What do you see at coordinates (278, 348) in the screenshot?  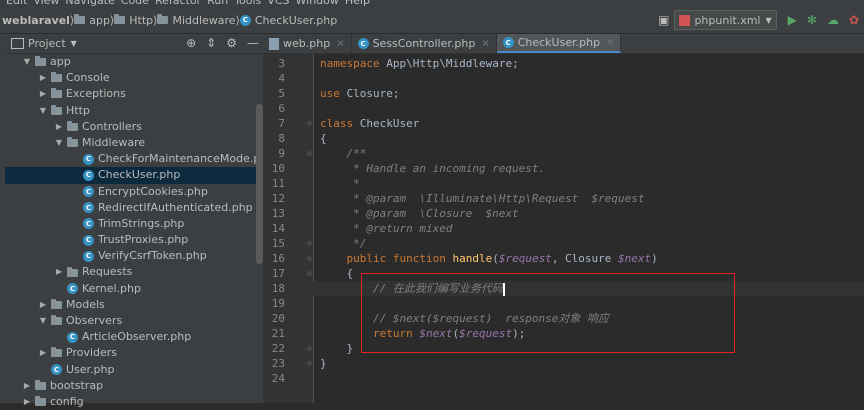 I see `line-number: 22` at bounding box center [278, 348].